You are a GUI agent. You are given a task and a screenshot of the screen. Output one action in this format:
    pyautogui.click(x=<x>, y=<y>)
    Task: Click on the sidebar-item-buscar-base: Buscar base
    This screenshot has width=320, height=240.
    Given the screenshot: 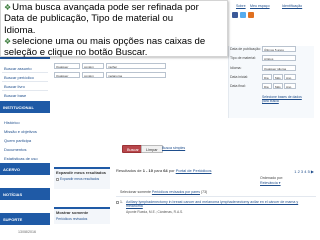 What is the action you would take?
    pyautogui.click(x=15, y=95)
    